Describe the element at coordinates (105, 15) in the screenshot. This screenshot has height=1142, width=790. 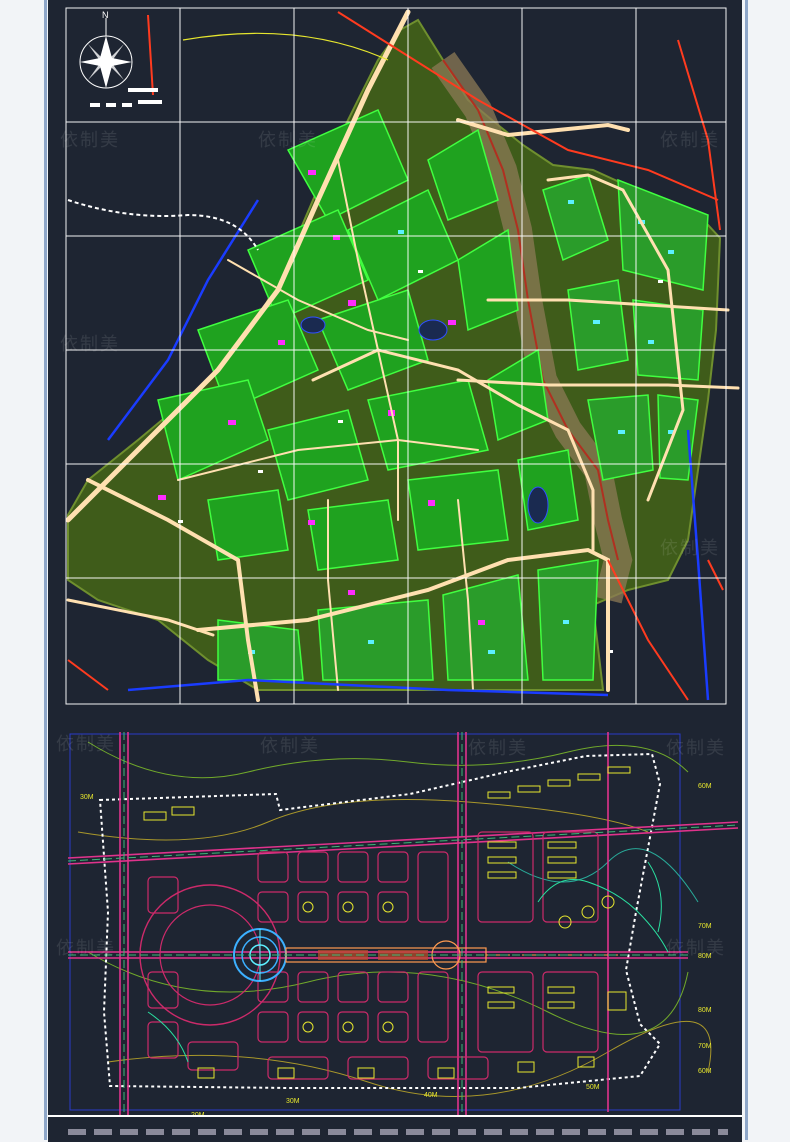
I see `north-label: N` at that location.